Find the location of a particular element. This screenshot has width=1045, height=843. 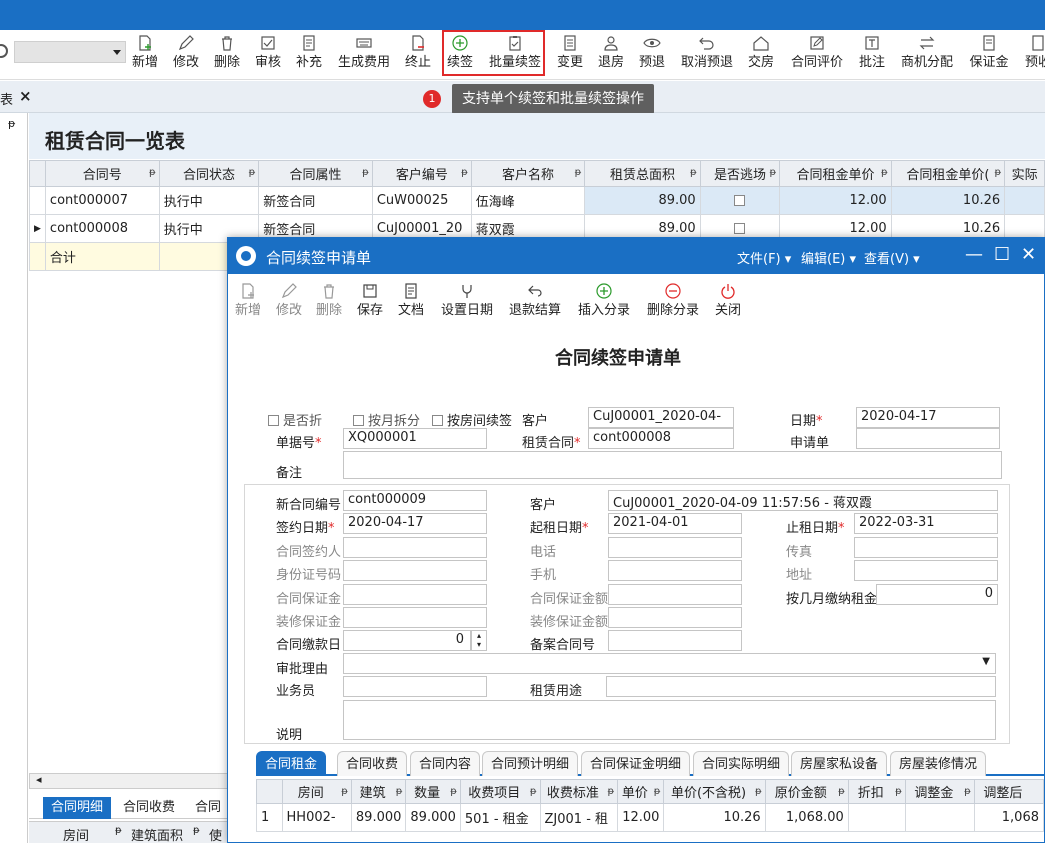

new-contract-no-field: cont000009 is located at coordinates (415, 500).